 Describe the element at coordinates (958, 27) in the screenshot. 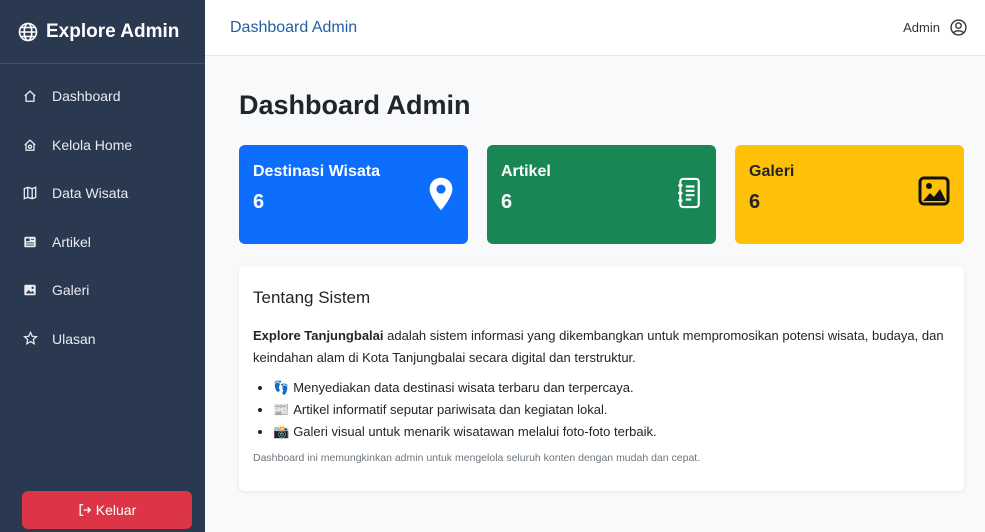

I see `user-circle-icon` at that location.